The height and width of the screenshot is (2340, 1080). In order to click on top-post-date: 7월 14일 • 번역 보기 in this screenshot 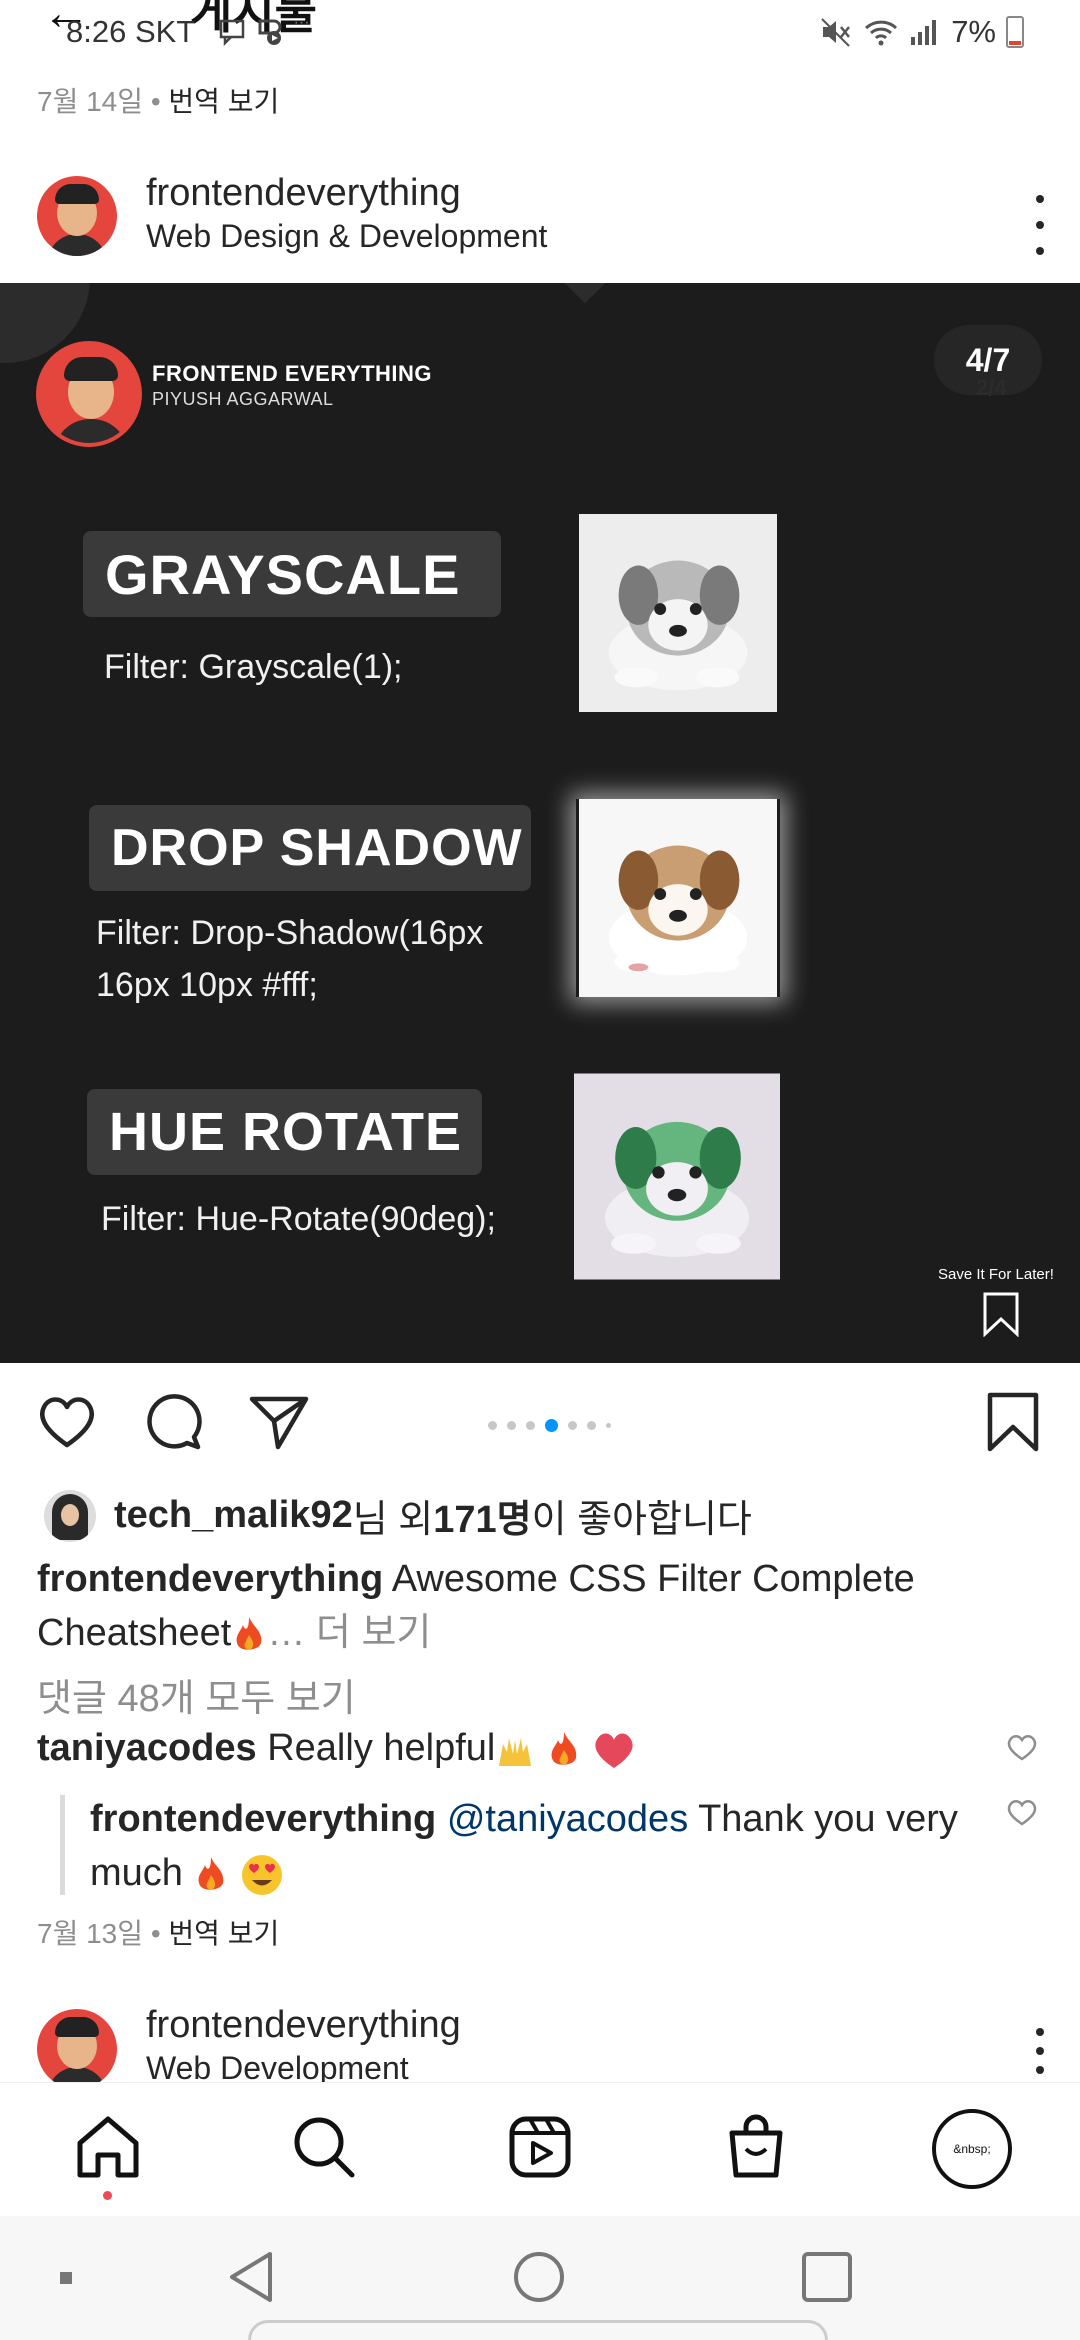, I will do `click(158, 100)`.